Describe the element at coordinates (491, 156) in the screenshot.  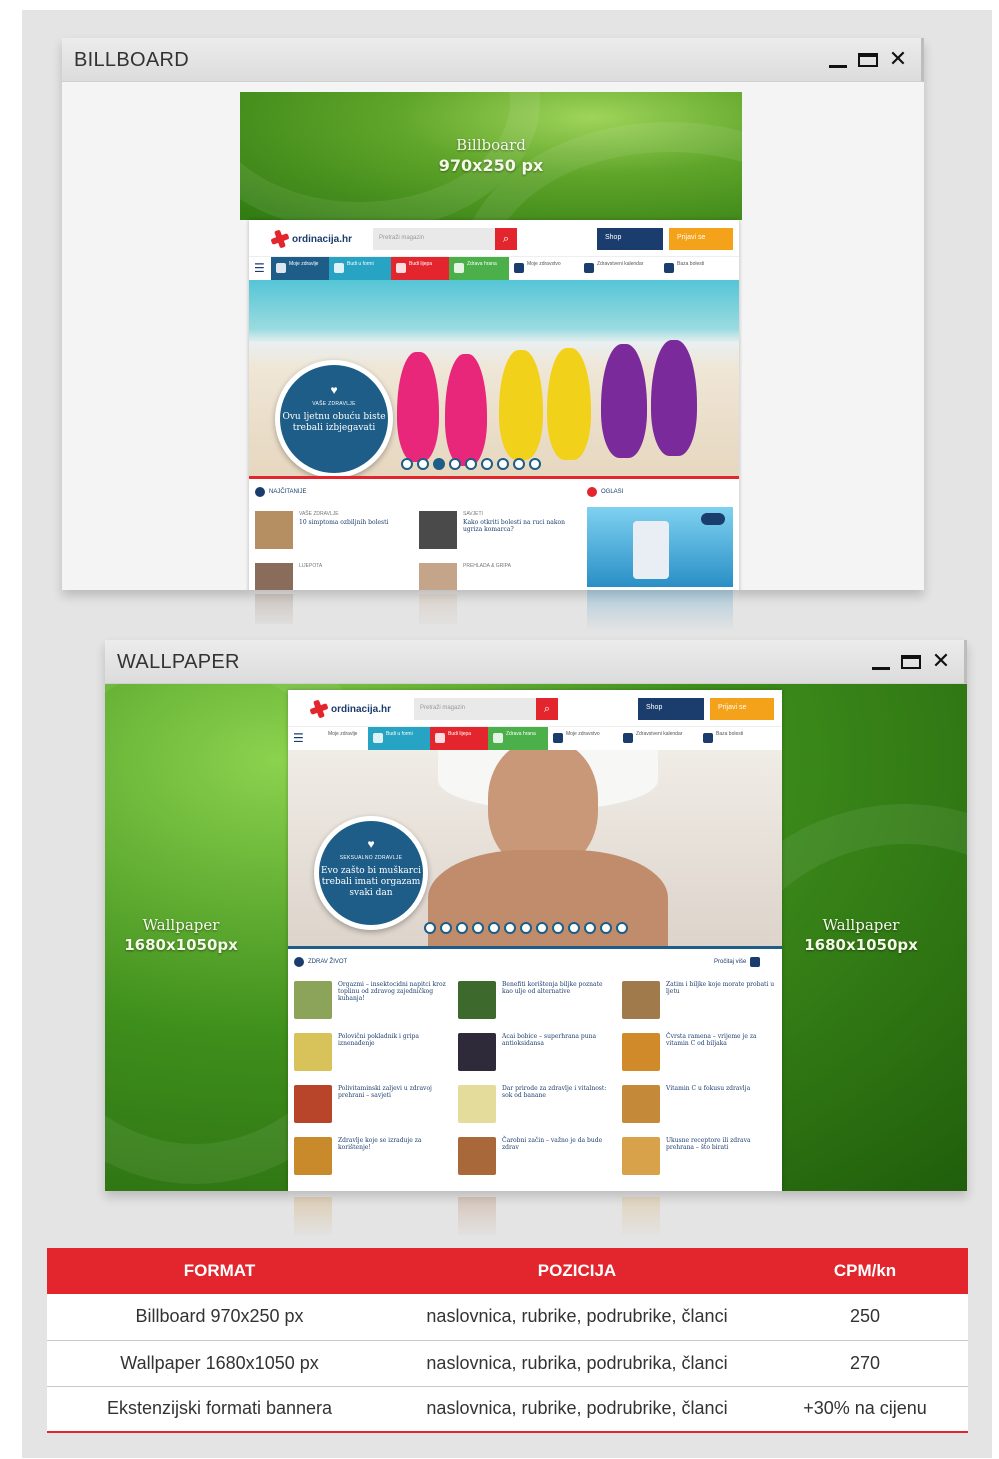
I see `billboard-banner: Billboard 970x250 px` at that location.